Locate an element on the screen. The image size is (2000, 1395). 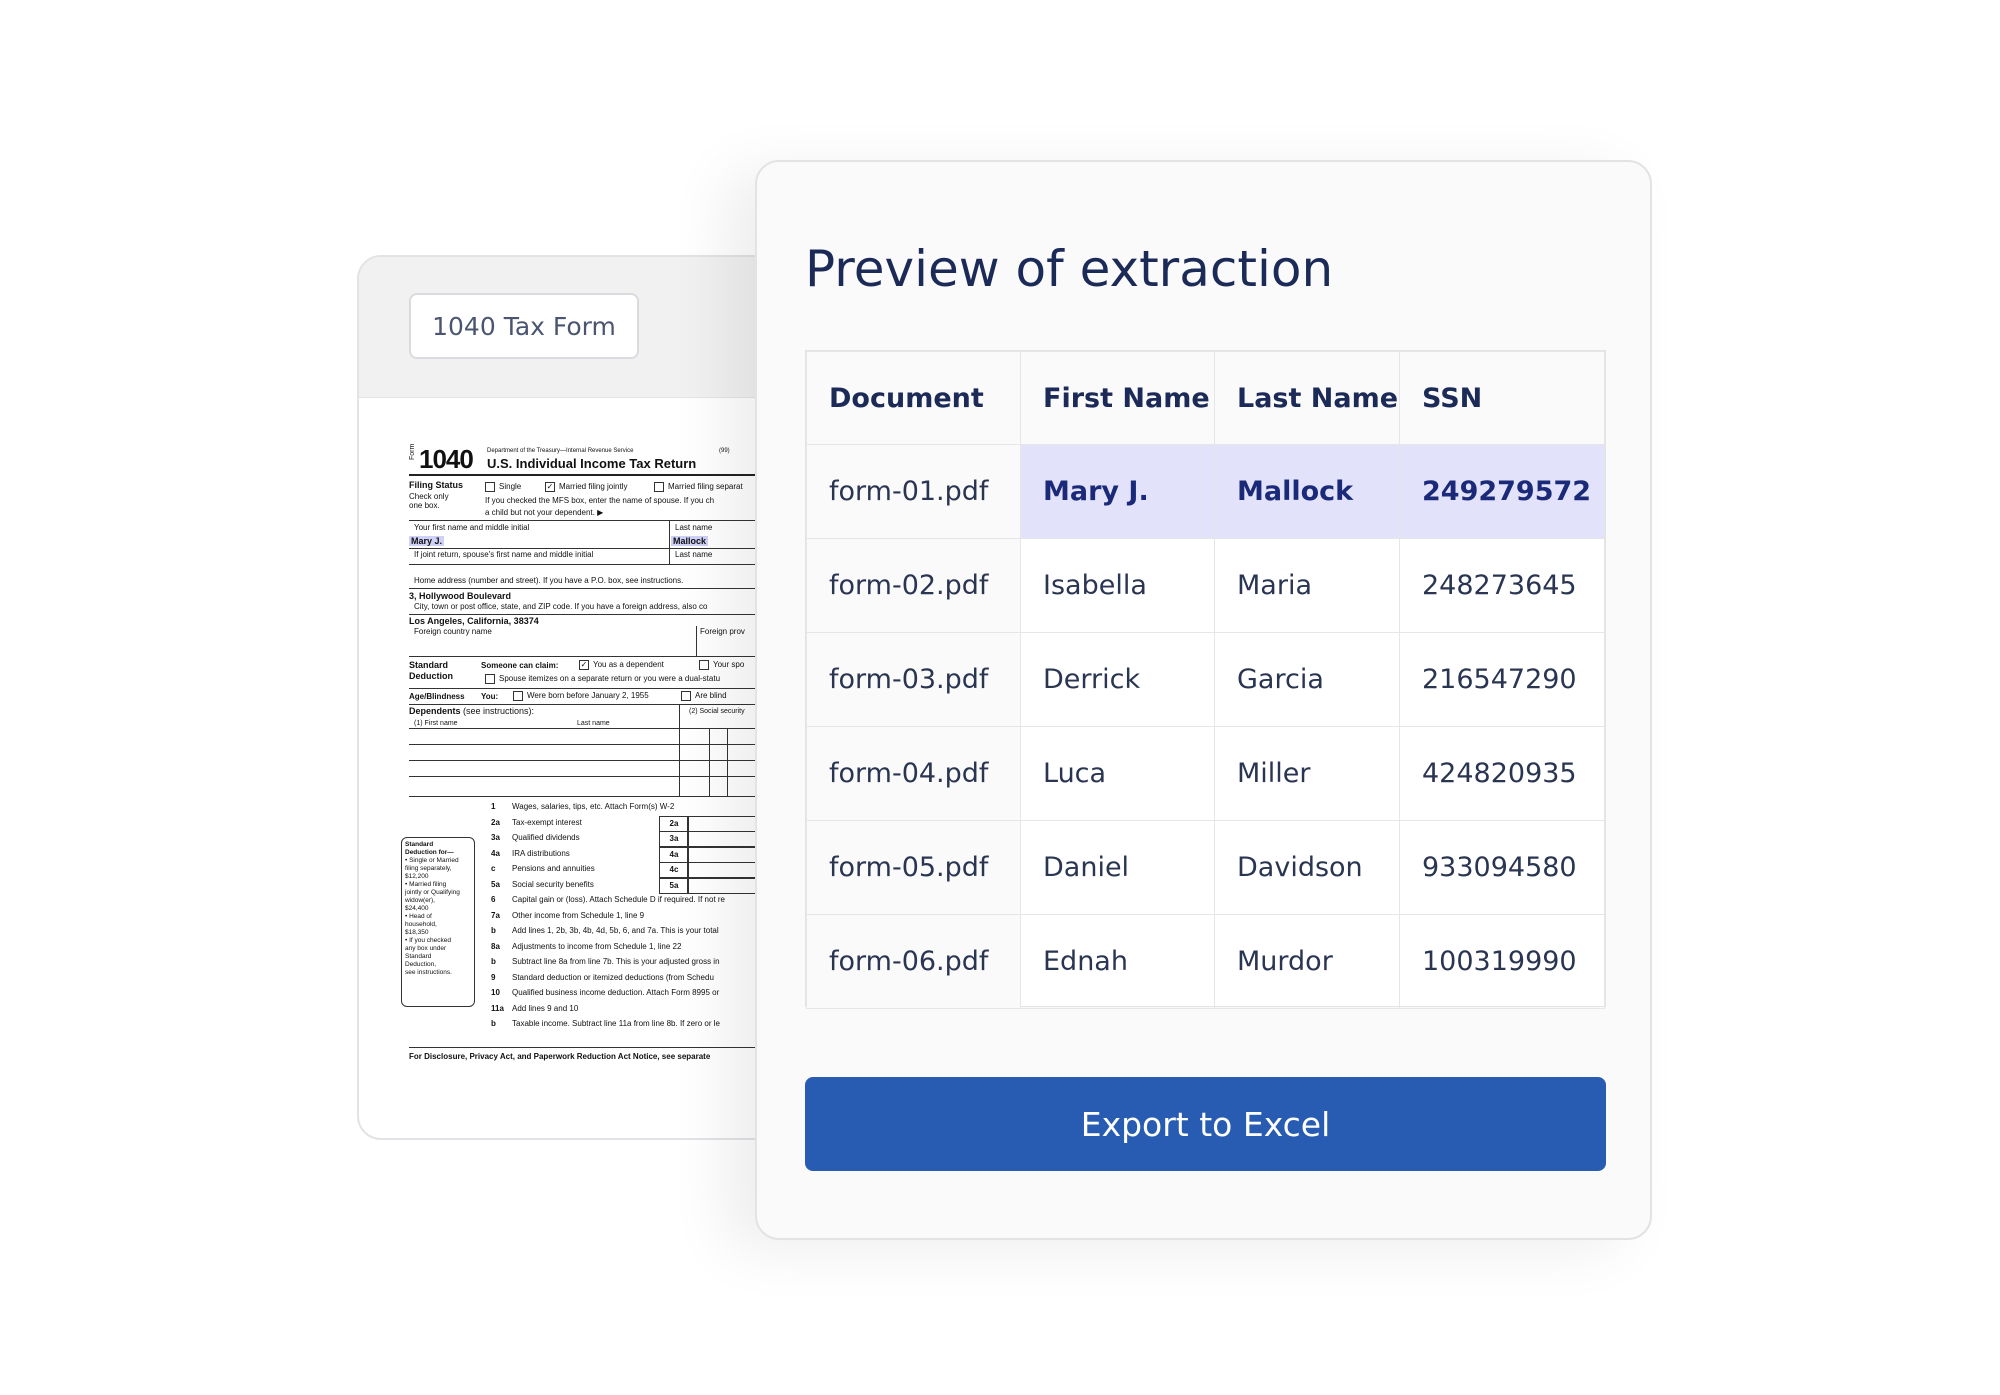
cell-first-name: Daniel is located at coordinates (1117, 867).